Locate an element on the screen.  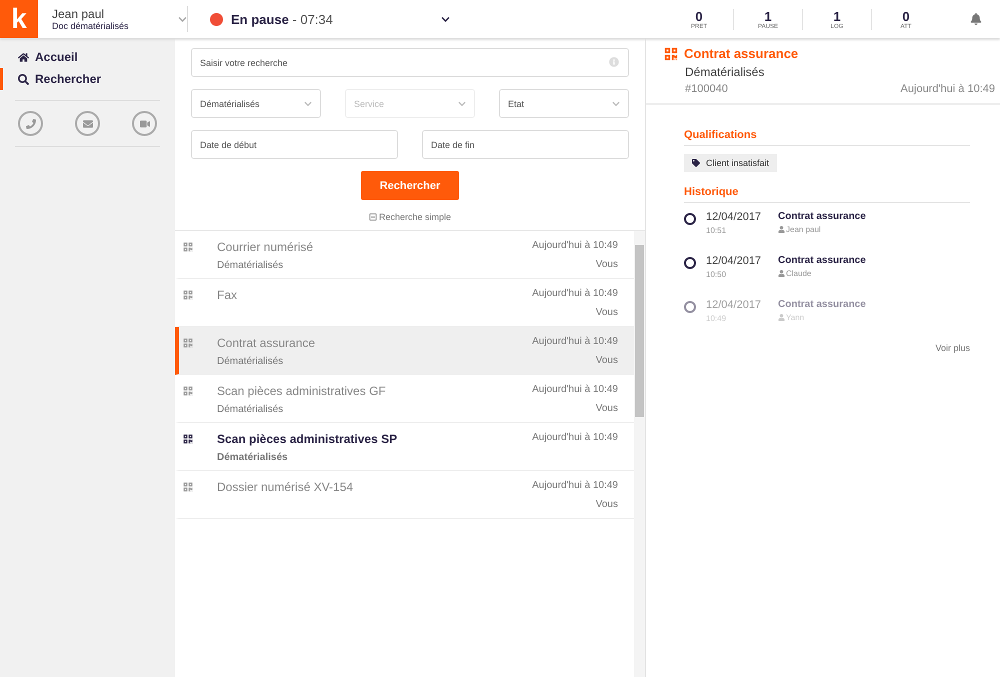
detail-category: Dématérialisés is located at coordinates (725, 72).